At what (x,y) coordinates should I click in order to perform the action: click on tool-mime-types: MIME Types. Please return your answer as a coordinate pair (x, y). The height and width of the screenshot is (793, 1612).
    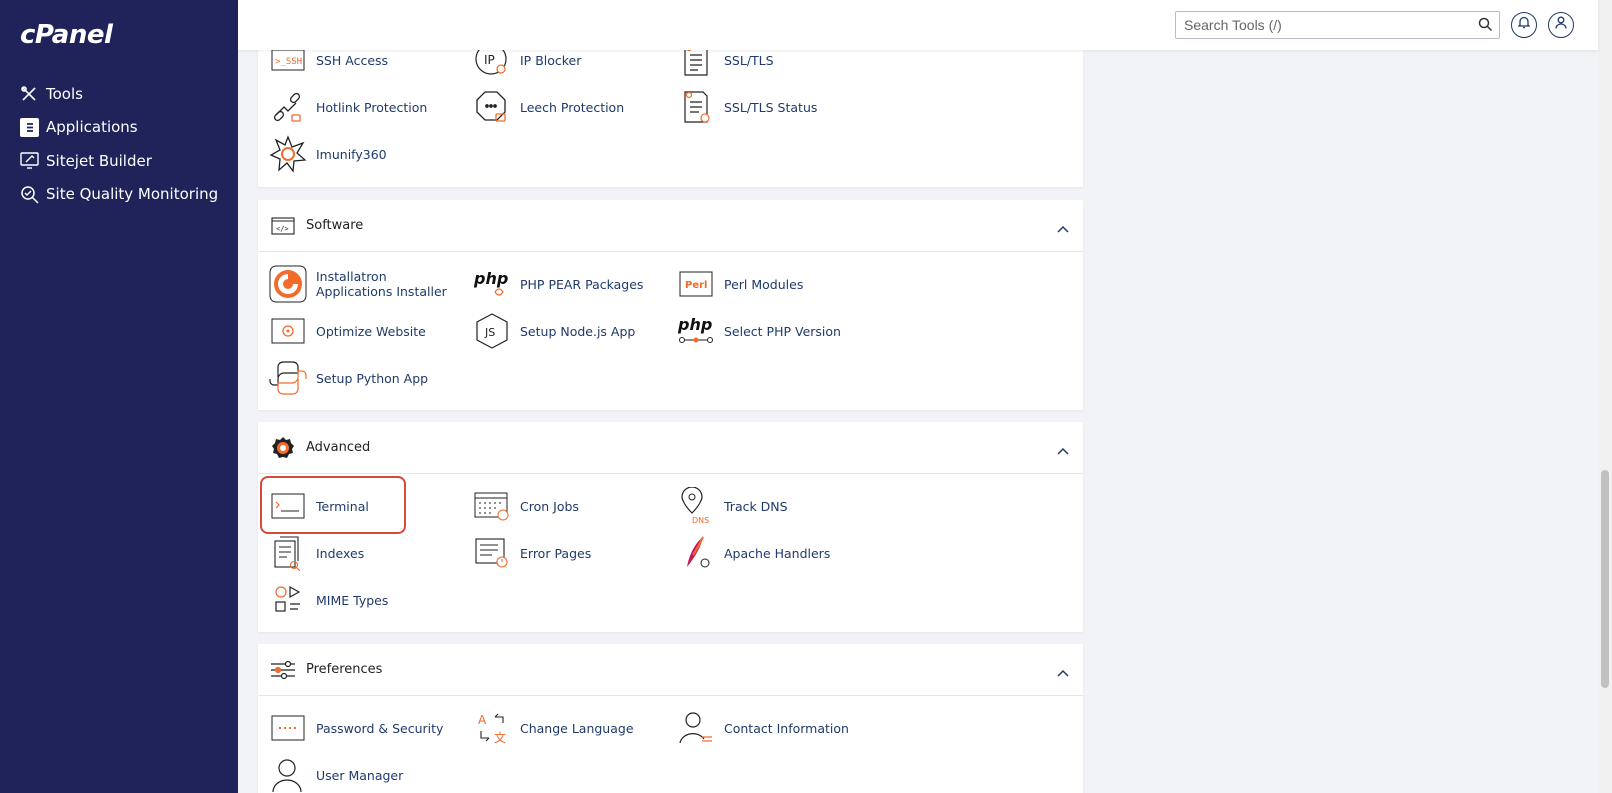
    Looking at the image, I should click on (328, 600).